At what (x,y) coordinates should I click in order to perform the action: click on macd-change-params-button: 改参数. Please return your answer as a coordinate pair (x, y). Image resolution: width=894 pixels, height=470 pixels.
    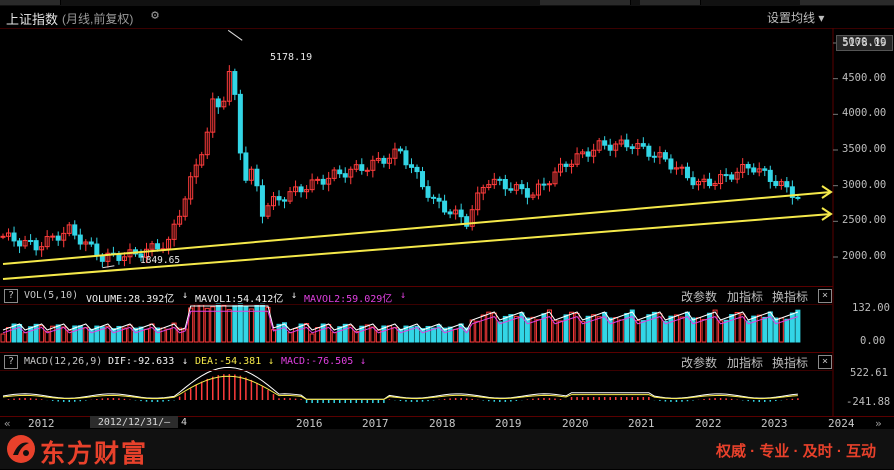
    Looking at the image, I should click on (699, 362).